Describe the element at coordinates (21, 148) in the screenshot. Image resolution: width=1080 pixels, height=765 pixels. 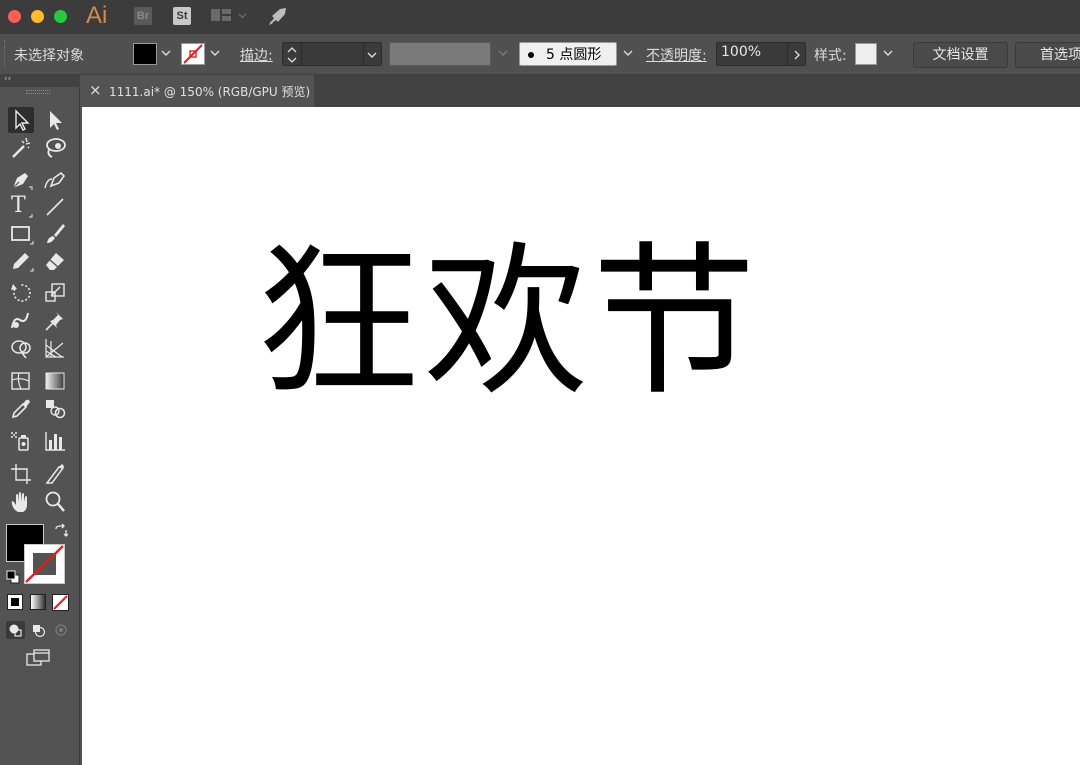
I see `magic-wand-tool` at that location.